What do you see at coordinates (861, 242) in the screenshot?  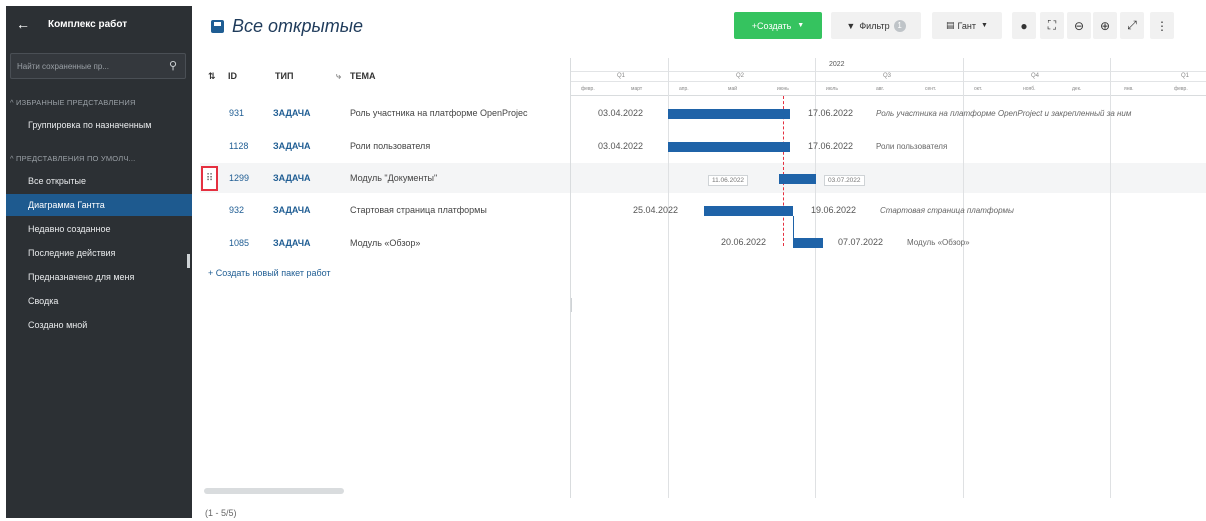 I see `gantt-end-date: 07.07.2022` at bounding box center [861, 242].